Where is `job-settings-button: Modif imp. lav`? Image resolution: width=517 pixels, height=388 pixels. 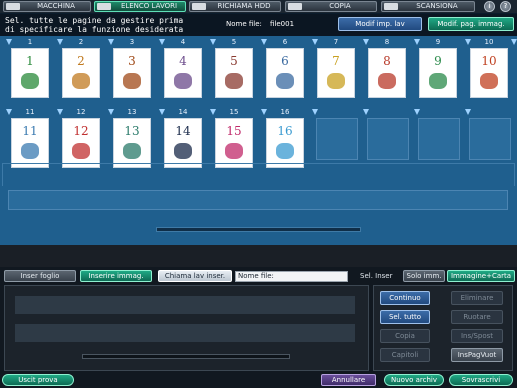 job-settings-button: Modif imp. lav is located at coordinates (380, 24).